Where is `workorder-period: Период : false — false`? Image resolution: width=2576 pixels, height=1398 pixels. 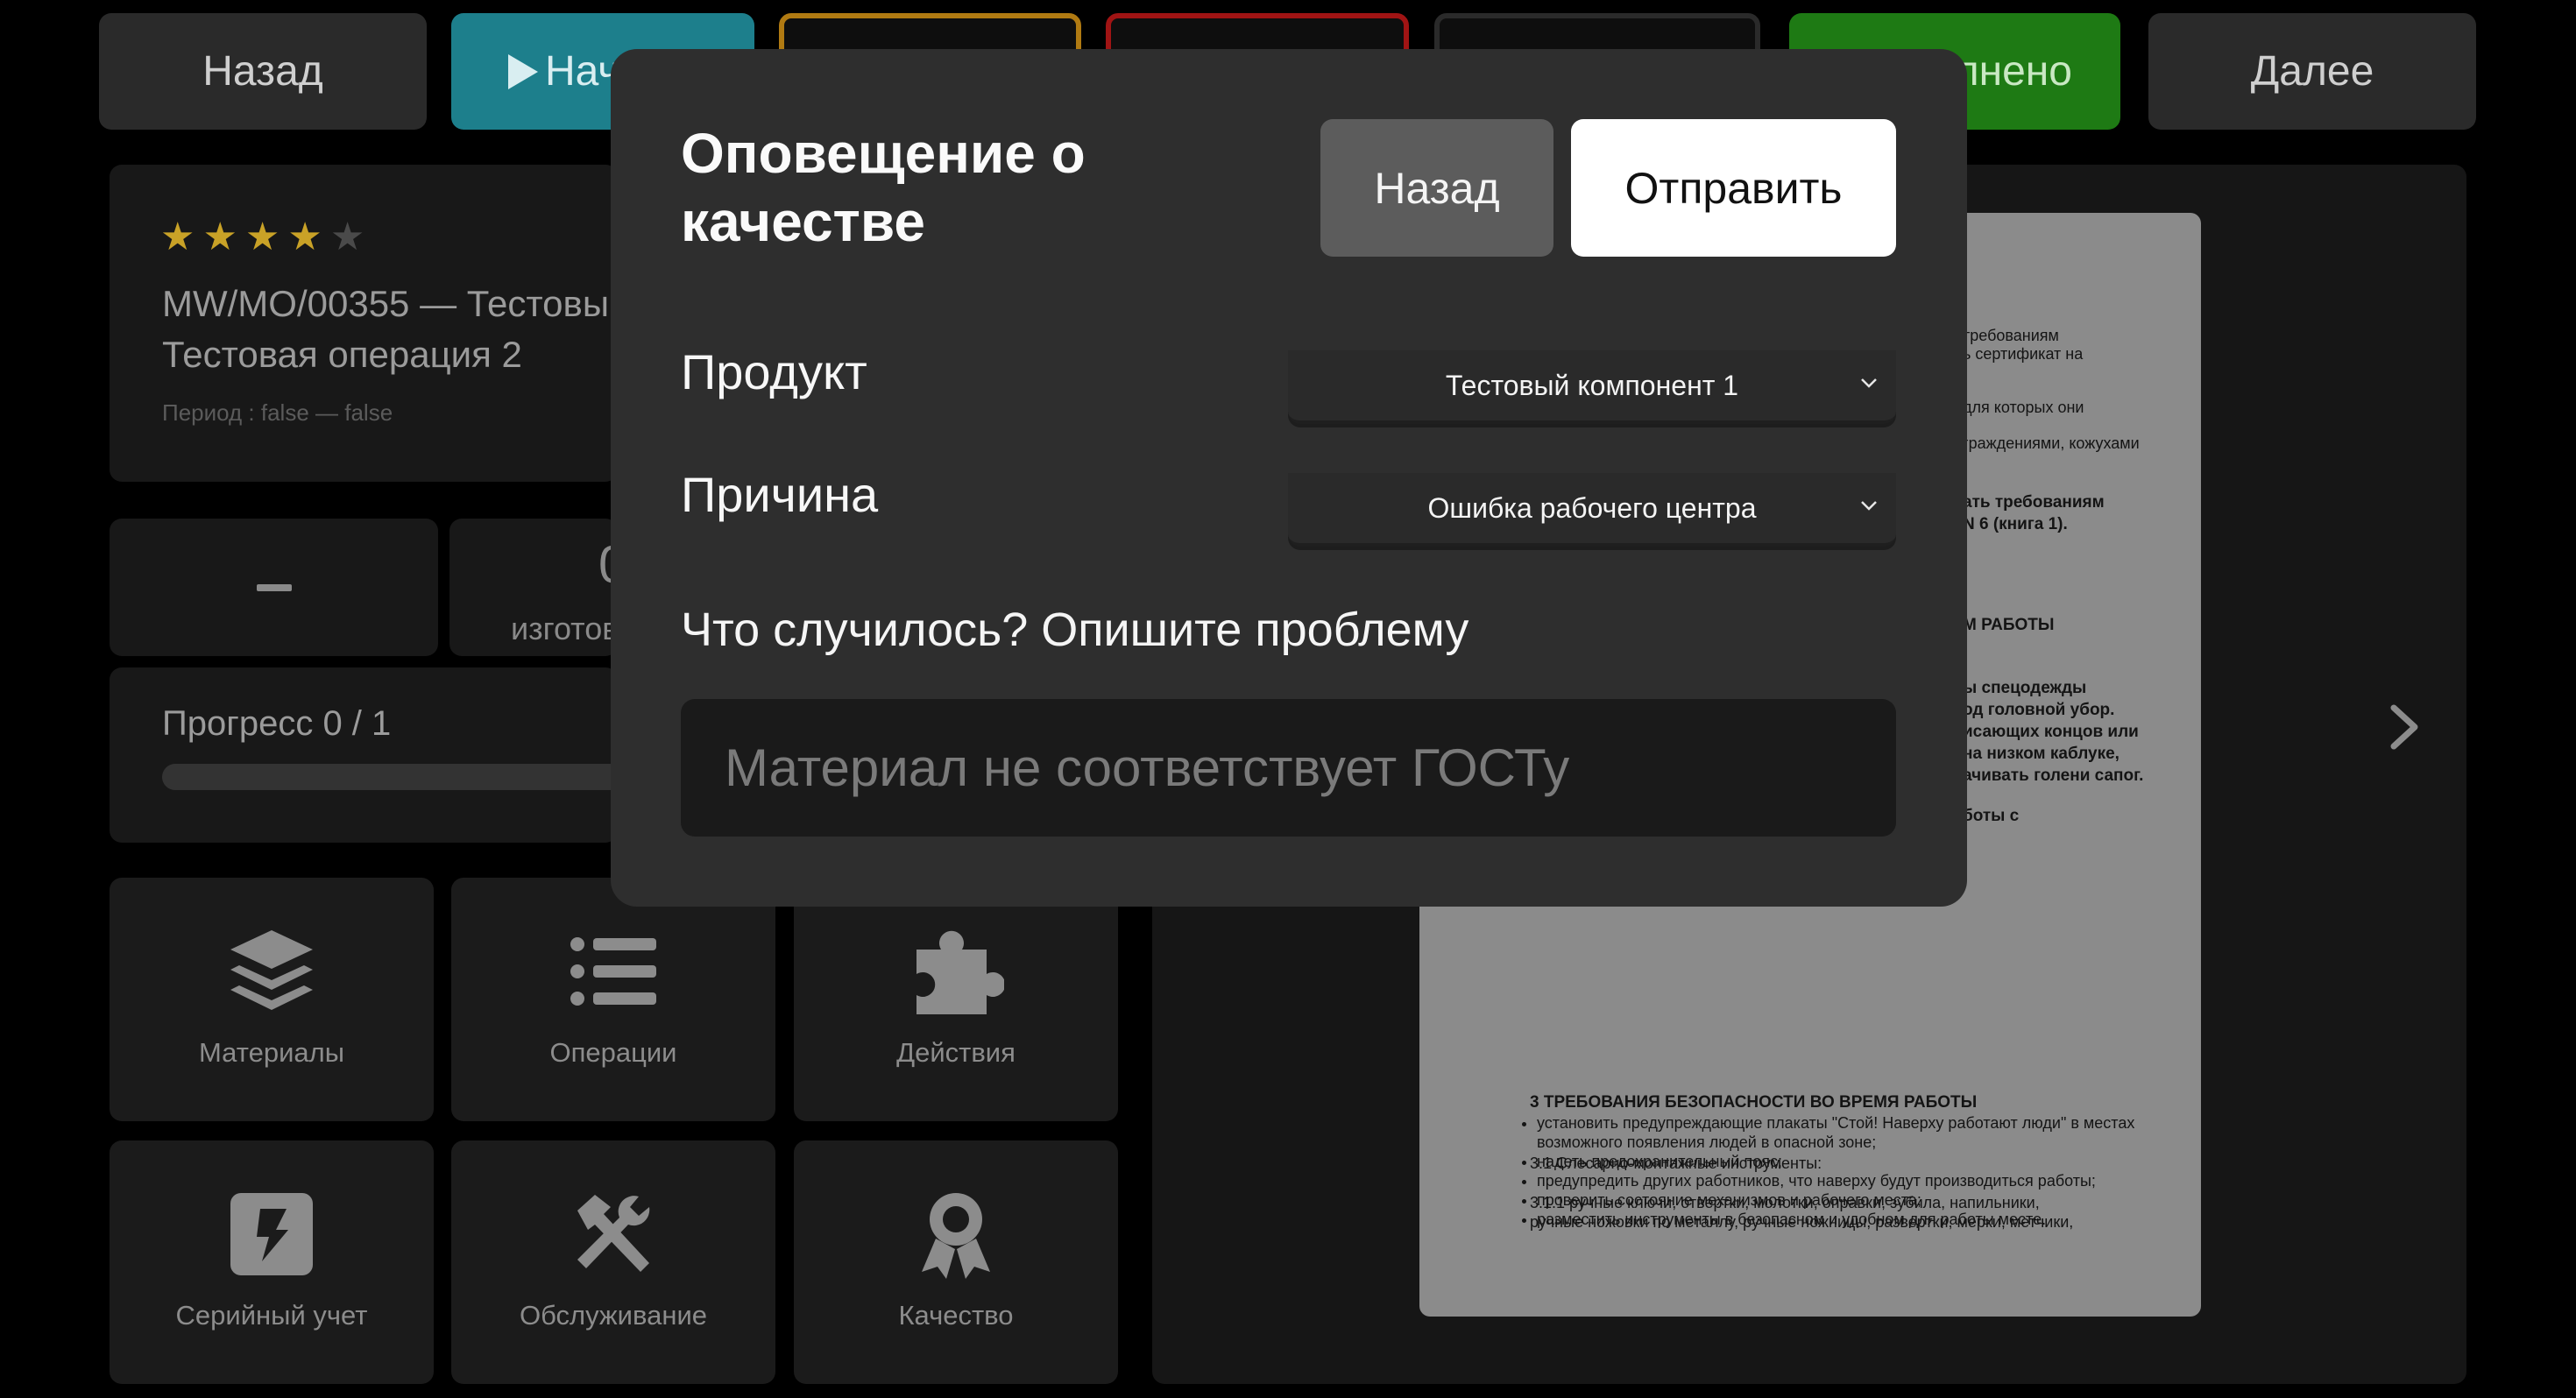
workorder-period: Период : false — false is located at coordinates (277, 412).